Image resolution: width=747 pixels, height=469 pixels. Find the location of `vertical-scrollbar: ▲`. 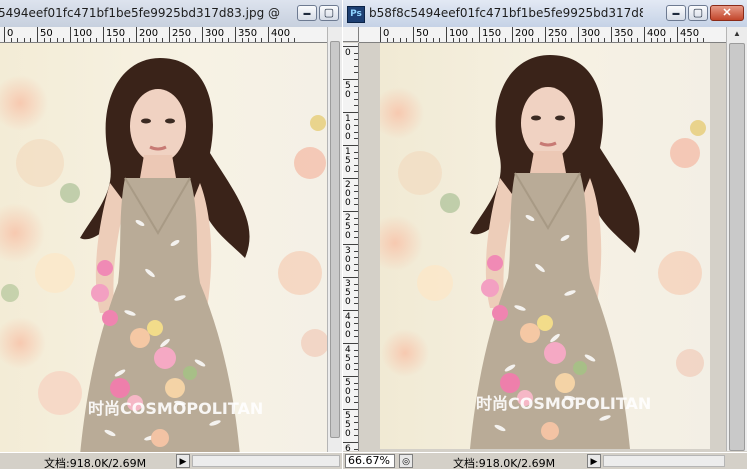

vertical-scrollbar: ▲ is located at coordinates (736, 239).